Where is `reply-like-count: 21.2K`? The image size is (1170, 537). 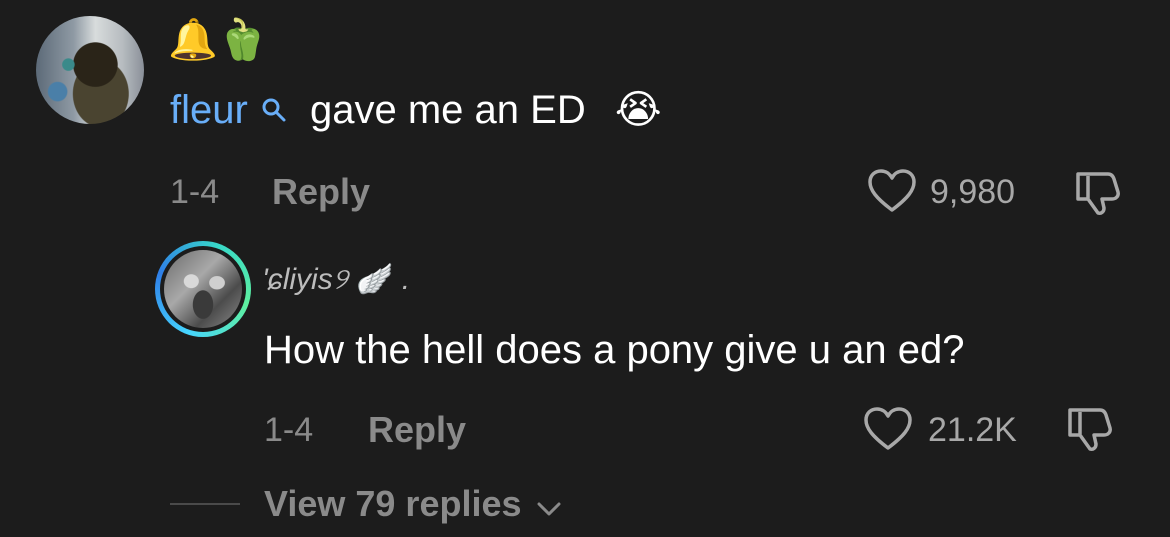
reply-like-count: 21.2K is located at coordinates (972, 430).